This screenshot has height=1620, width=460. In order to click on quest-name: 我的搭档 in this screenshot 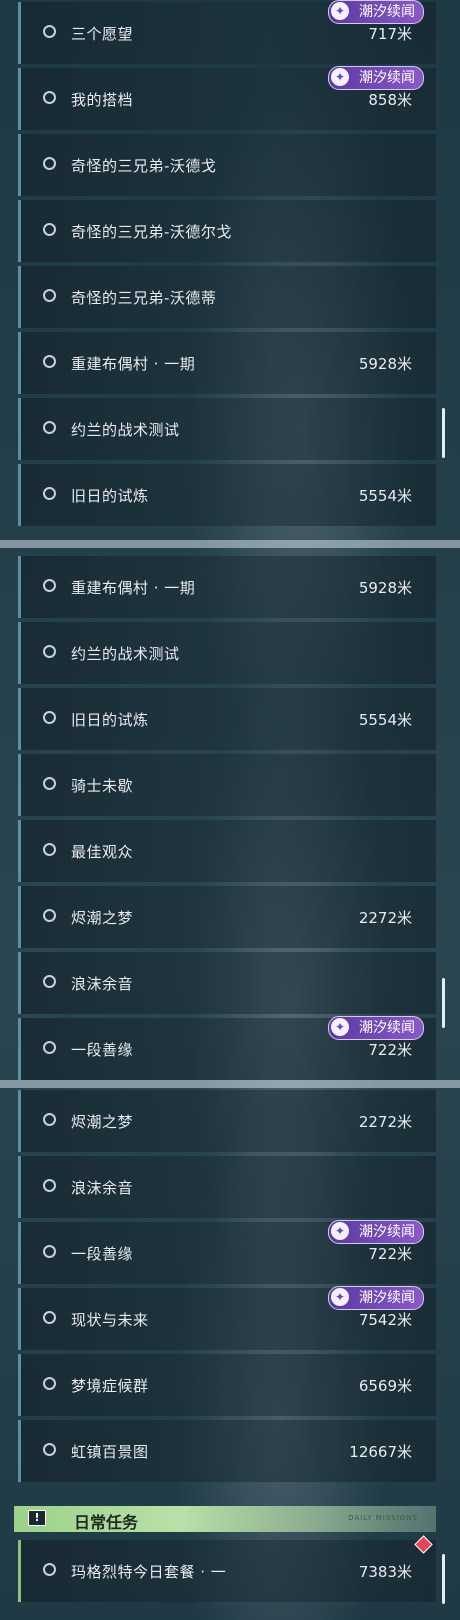, I will do `click(102, 100)`.